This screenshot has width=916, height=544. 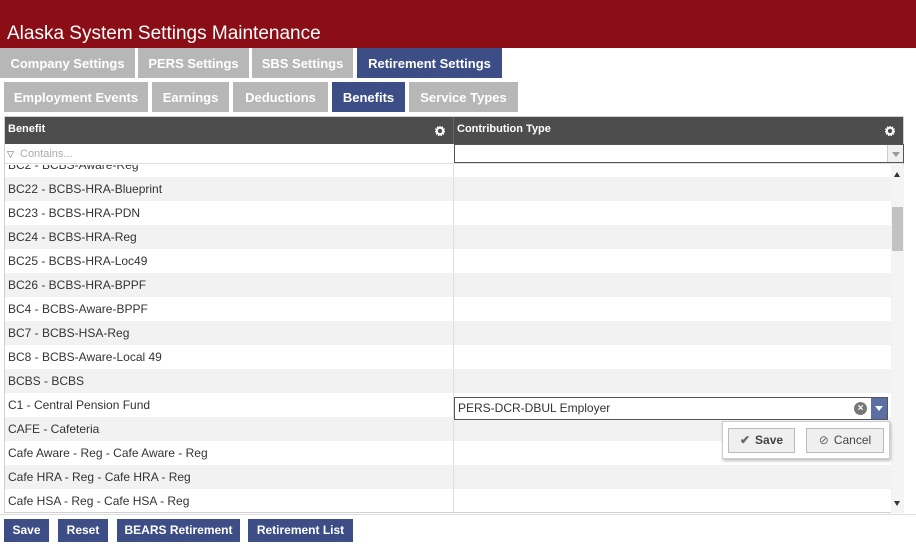 I want to click on tab-service-types: Service Types, so click(x=463, y=97).